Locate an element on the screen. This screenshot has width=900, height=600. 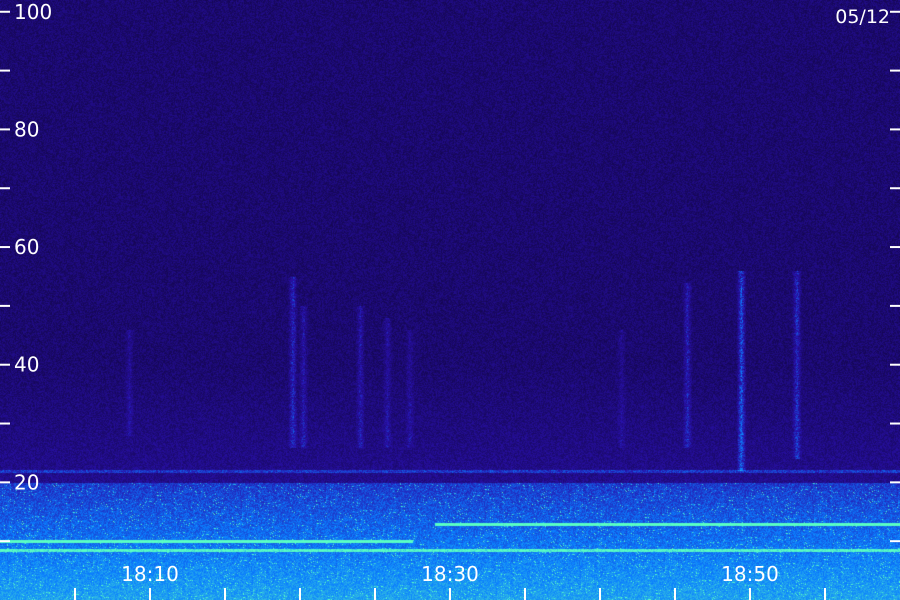
y-tick-label: 100 is located at coordinates (33, 12).